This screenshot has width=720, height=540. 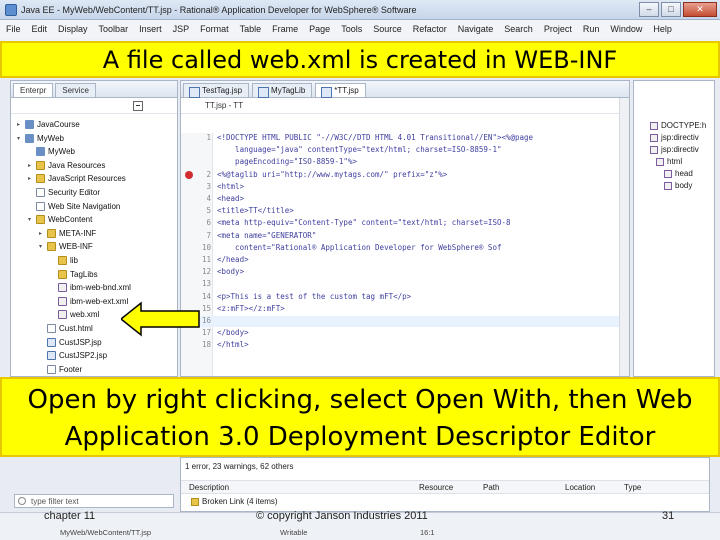 I want to click on breadcrumb: TT.jsp - TT, so click(x=405, y=106).